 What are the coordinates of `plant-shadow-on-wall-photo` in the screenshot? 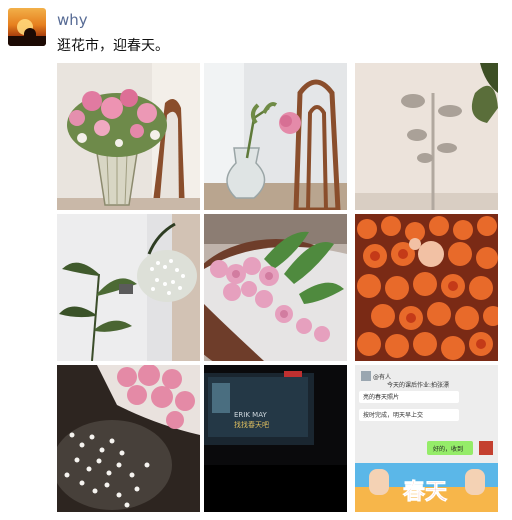 It's located at (426, 136).